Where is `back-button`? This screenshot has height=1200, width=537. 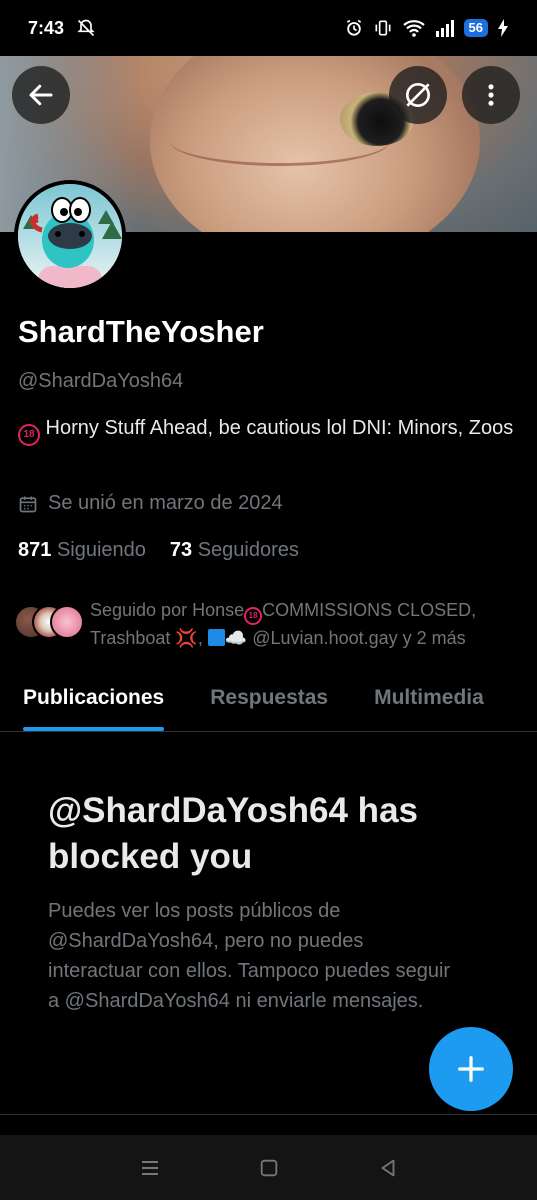
back-button is located at coordinates (41, 95).